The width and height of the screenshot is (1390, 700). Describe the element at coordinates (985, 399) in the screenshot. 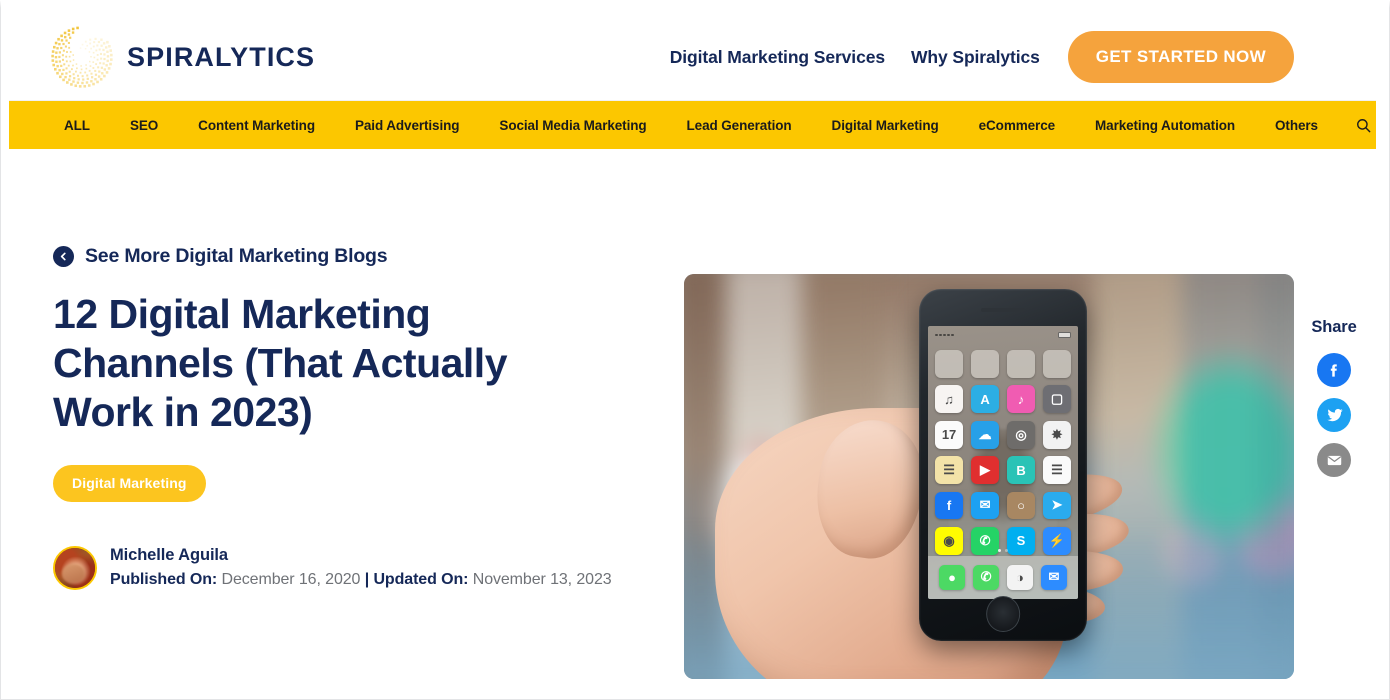

I see `phone-app-icon: A` at that location.